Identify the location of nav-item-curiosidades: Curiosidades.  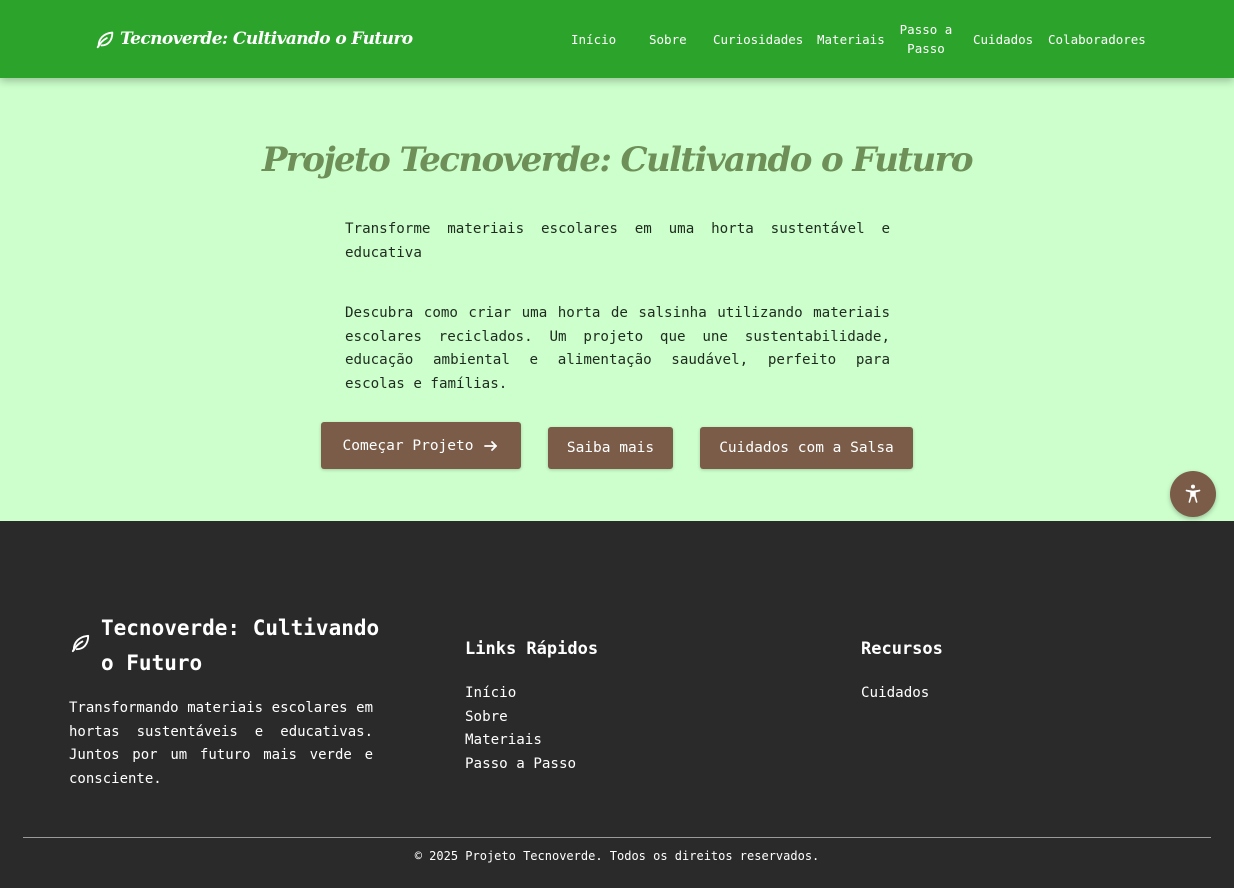
(758, 39).